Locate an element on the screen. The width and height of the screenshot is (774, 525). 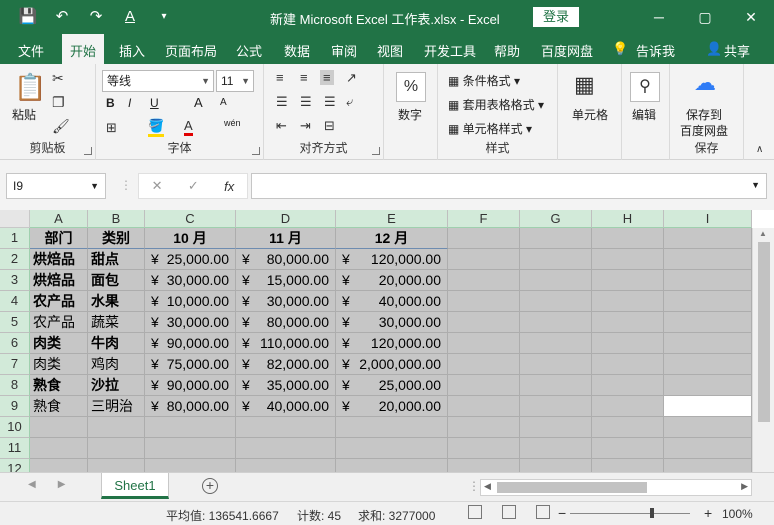
cell-H1 is located at coordinates (628, 238).